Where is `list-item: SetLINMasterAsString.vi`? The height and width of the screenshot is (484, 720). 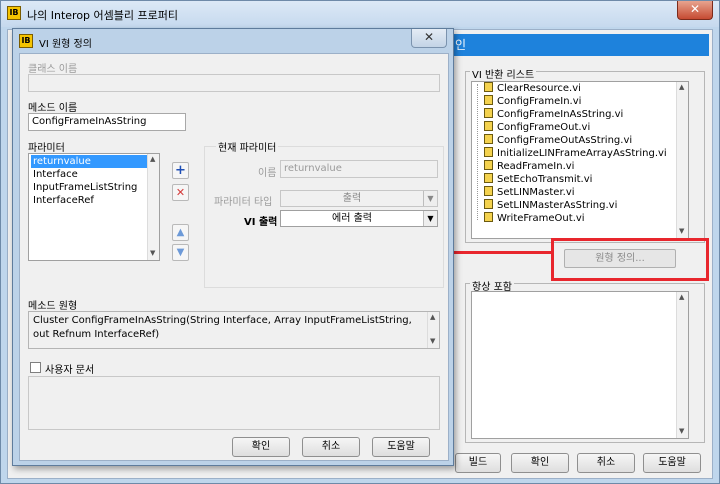
list-item: SetLINMasterAsString.vi is located at coordinates (550, 205).